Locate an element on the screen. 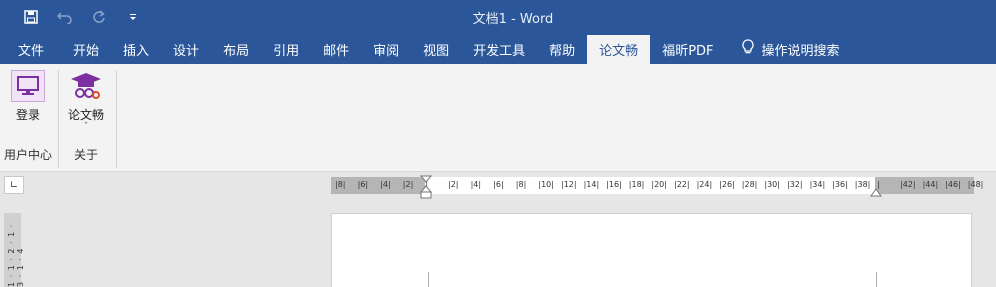  ruler-tick-label: |32| is located at coordinates (795, 184).